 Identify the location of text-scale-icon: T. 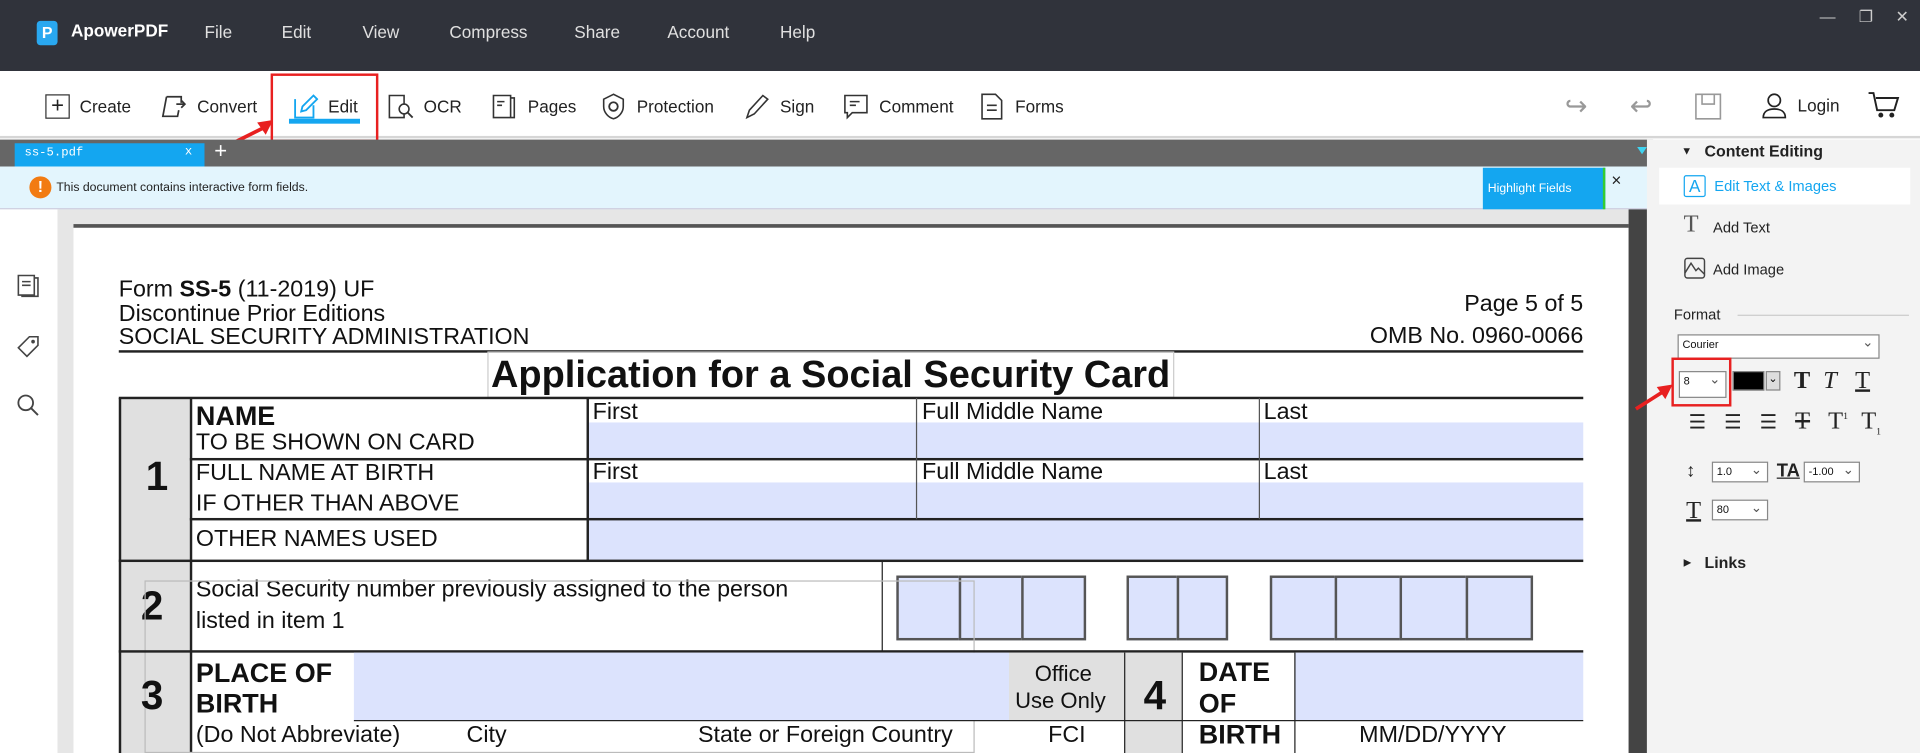
(1694, 511).